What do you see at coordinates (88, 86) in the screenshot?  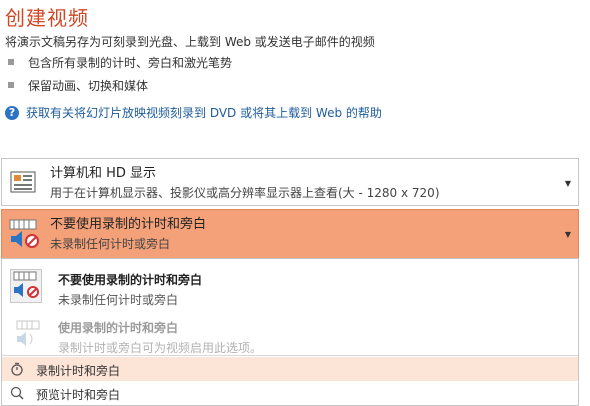 I see `bullet-text: 保留动画、切换和媒体` at bounding box center [88, 86].